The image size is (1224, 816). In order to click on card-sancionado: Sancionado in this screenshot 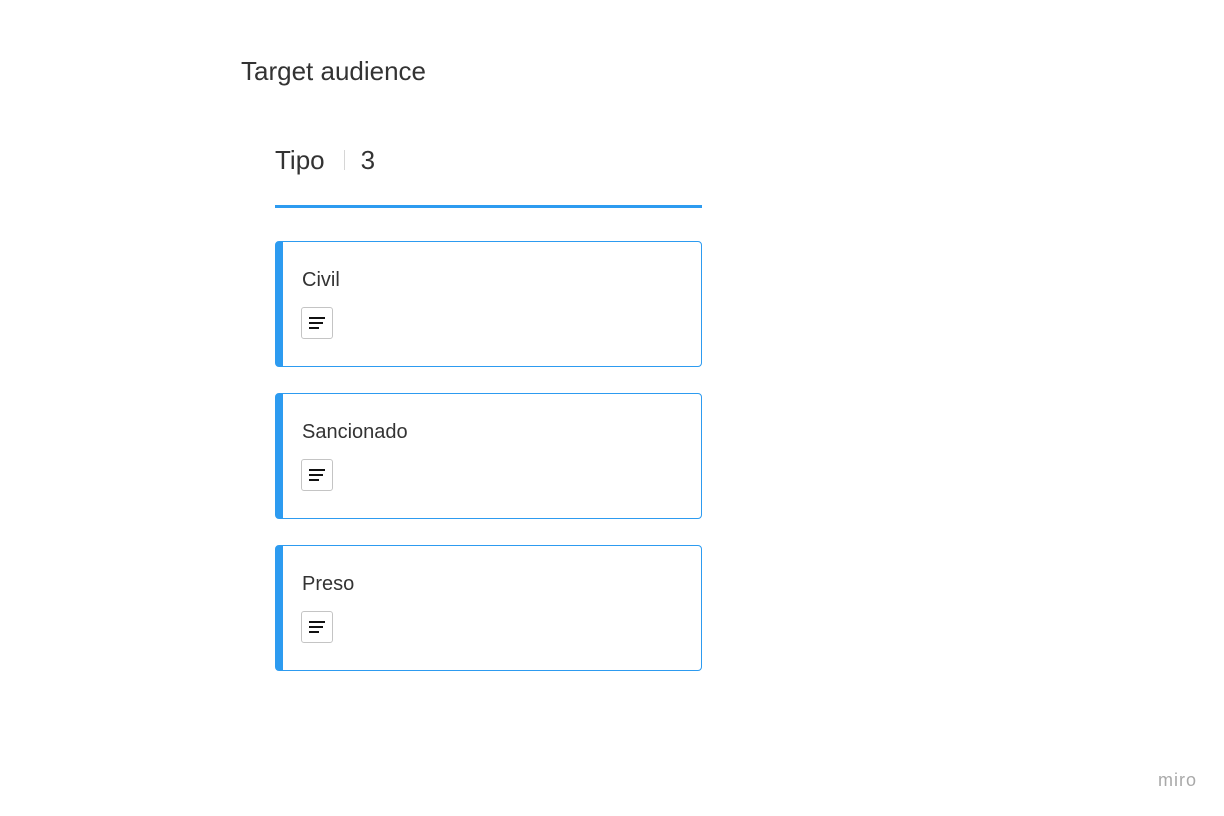, I will do `click(488, 456)`.